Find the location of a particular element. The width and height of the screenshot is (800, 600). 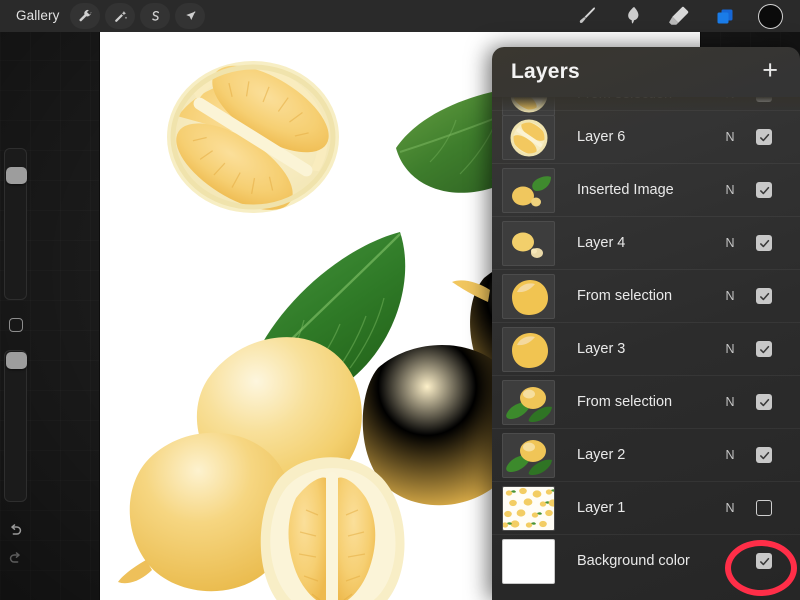

layer-row: Layer 4 N is located at coordinates (646, 242).